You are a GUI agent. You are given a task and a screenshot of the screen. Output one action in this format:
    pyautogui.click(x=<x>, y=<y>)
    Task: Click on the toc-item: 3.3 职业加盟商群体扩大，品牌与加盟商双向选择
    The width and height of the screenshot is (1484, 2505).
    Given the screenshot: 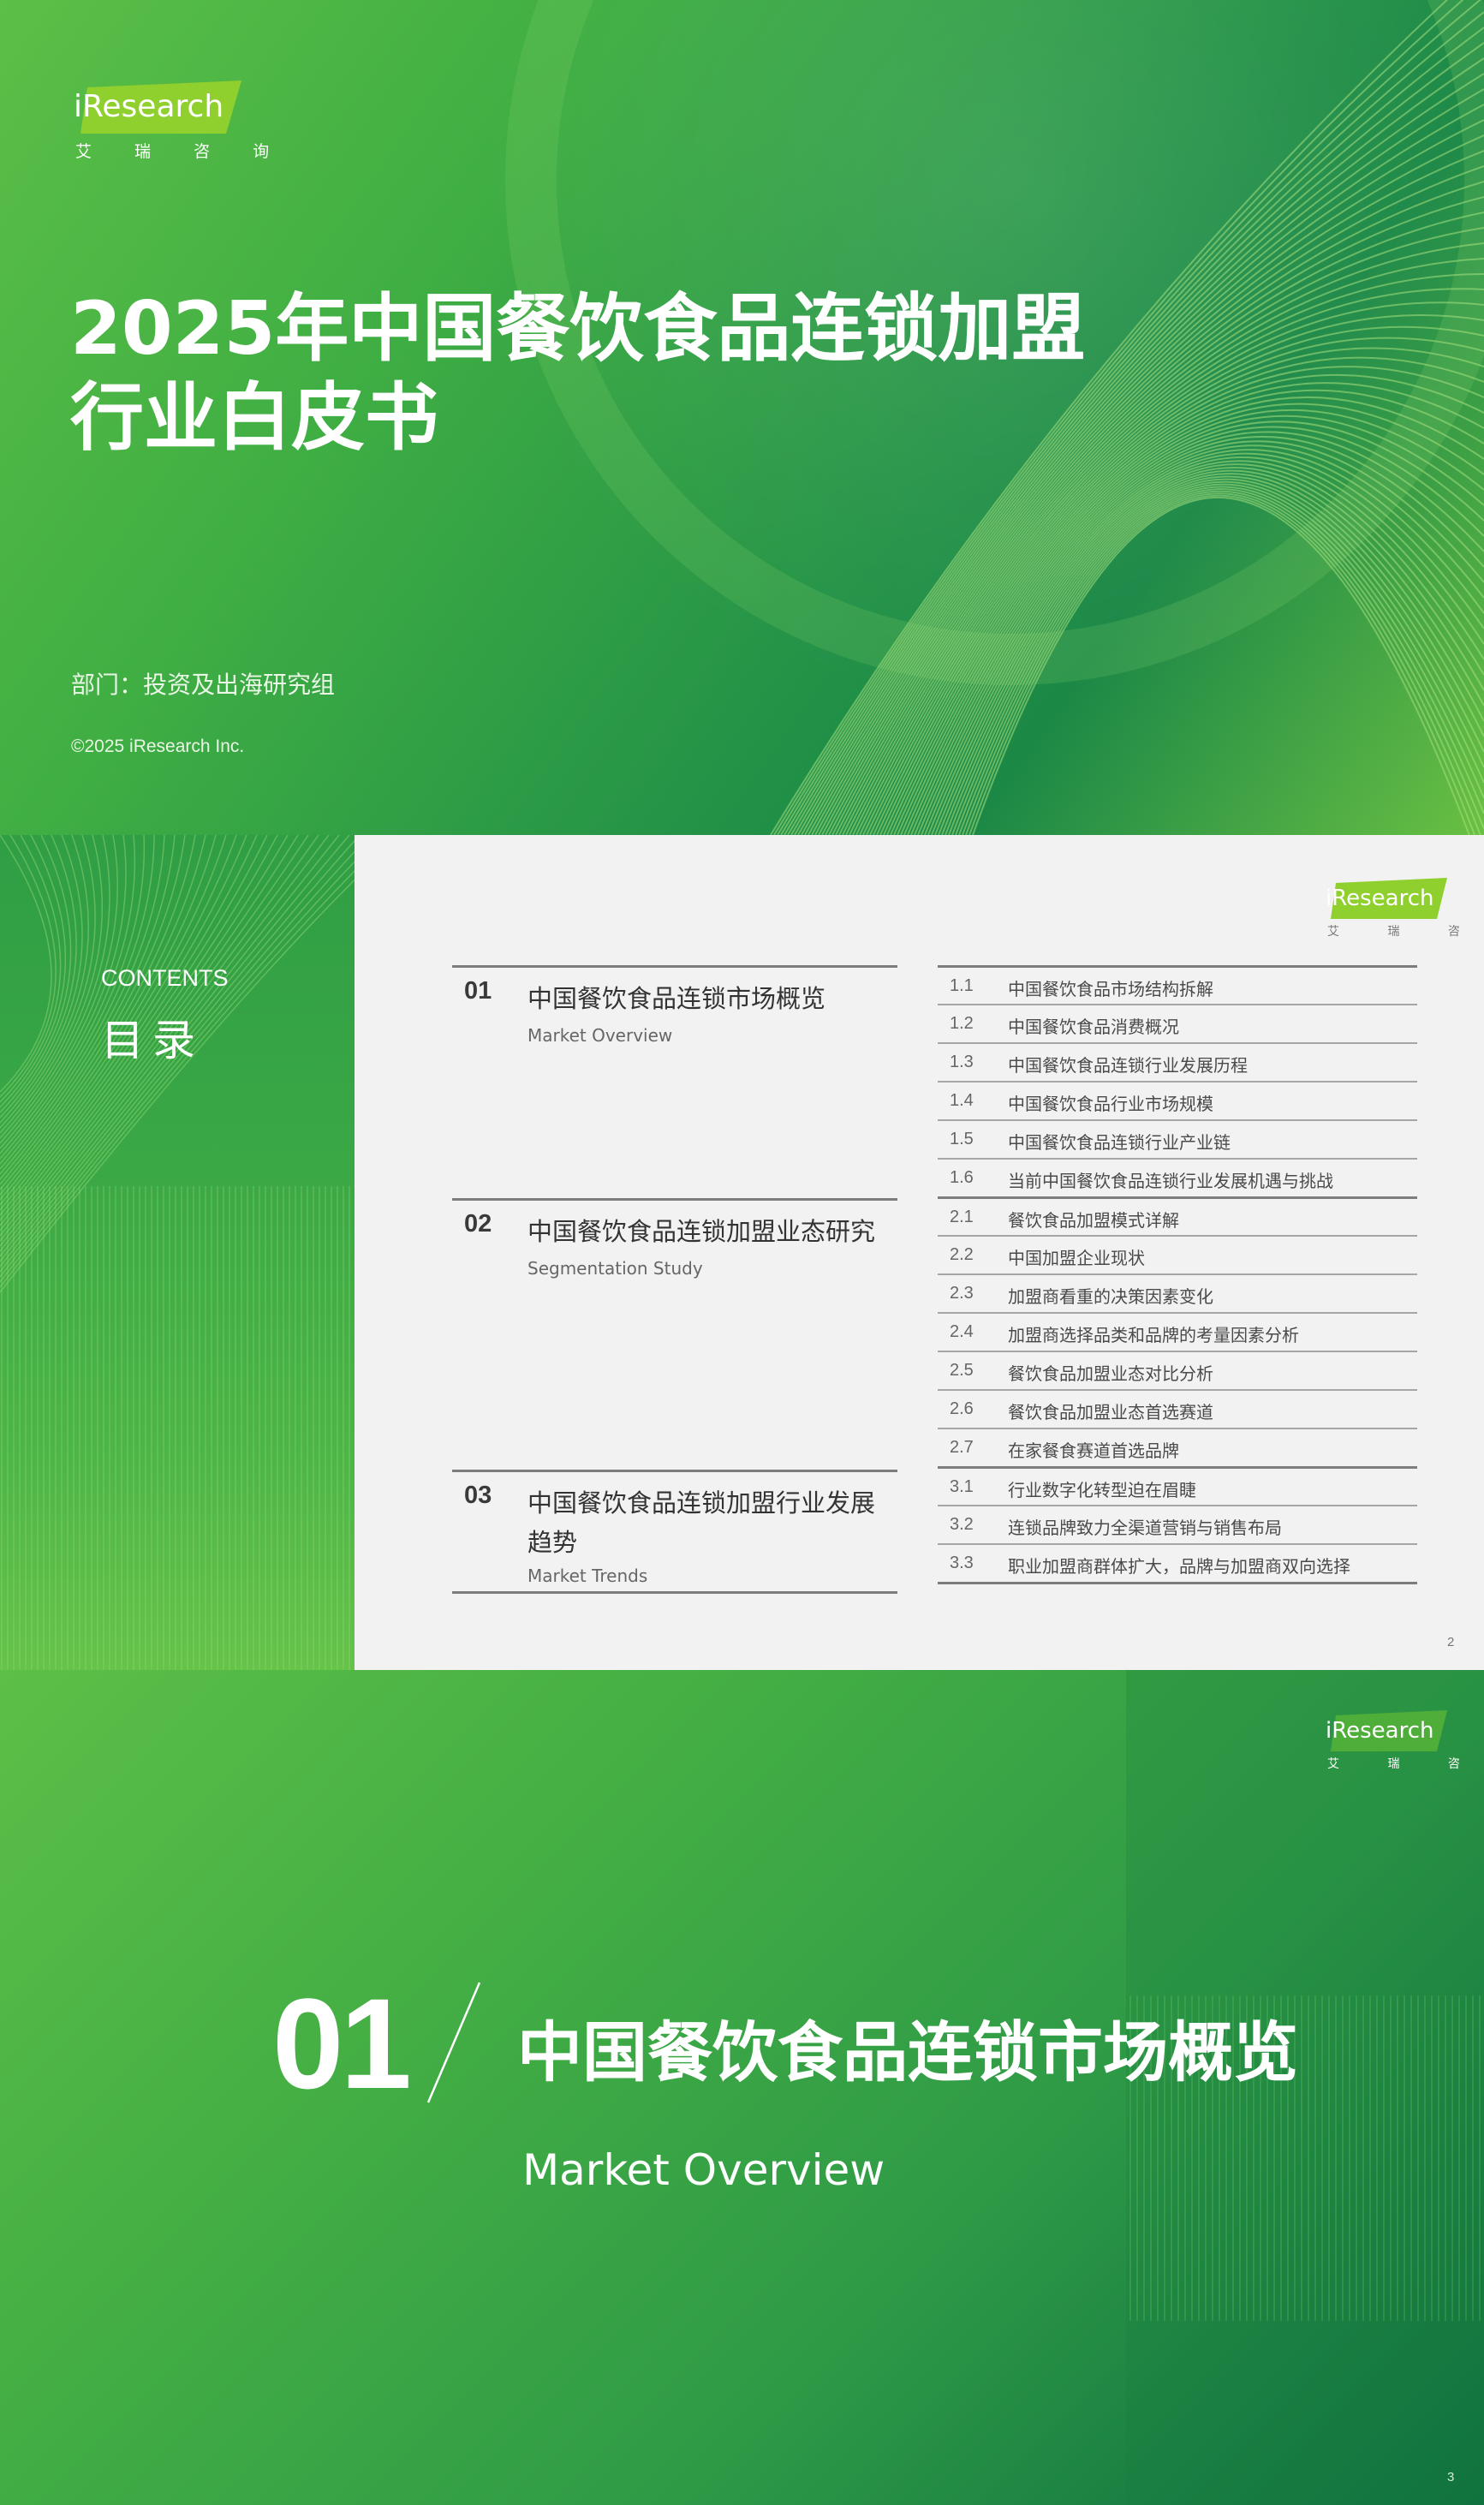 What is the action you would take?
    pyautogui.click(x=1177, y=1562)
    